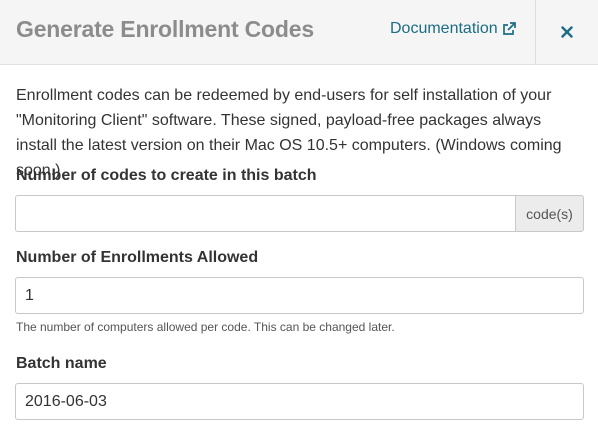 This screenshot has width=598, height=430. I want to click on enrollments-allowed-input, so click(299, 295).